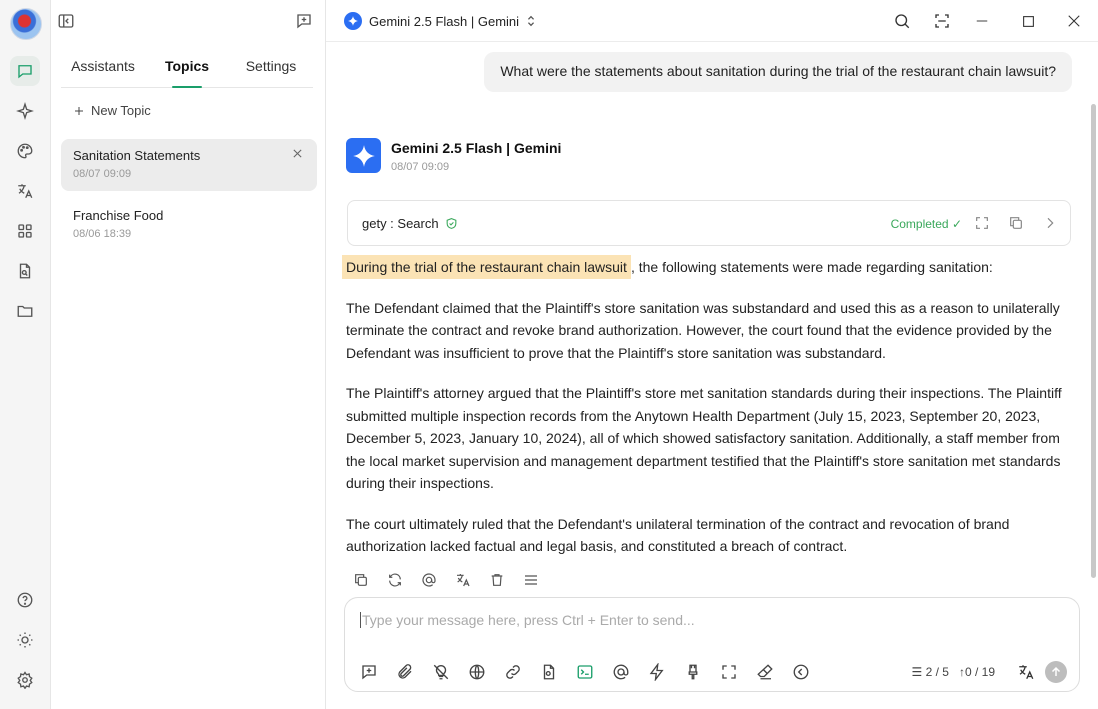 Image resolution: width=1098 pixels, height=709 pixels. I want to click on model-selector: Gemini 2.5 Flash | Gemini, so click(440, 21).